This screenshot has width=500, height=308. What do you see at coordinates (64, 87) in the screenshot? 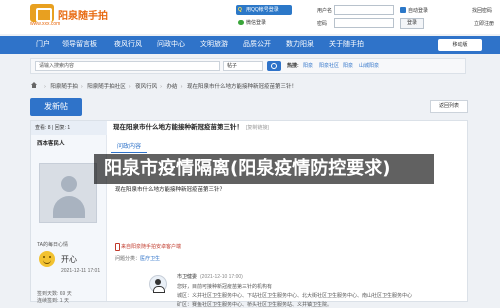
I see `breadcrumb-item: 阳泉随手拍` at bounding box center [64, 87].